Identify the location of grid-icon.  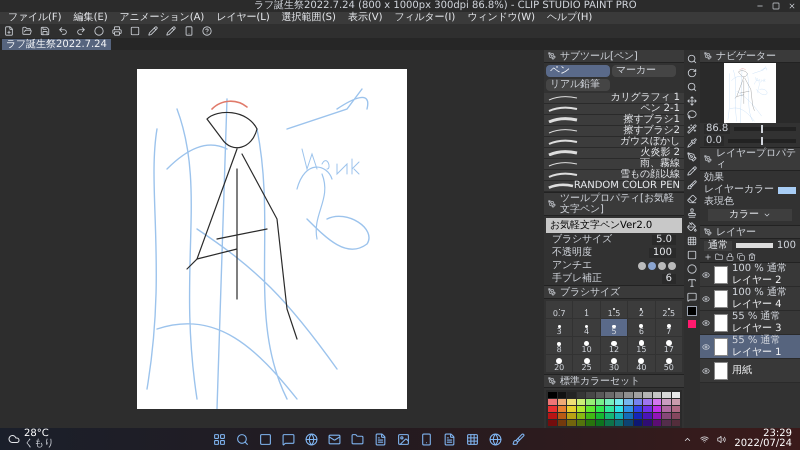
(692, 241).